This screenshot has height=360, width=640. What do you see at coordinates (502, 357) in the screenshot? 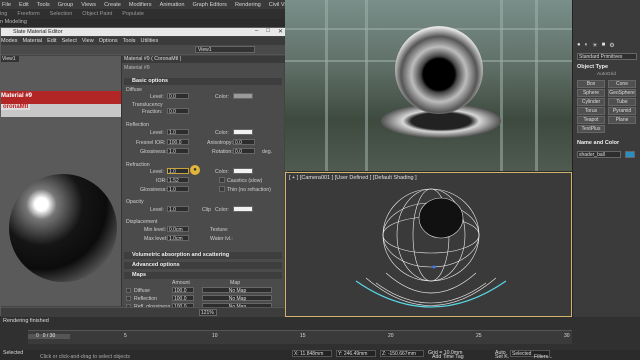
I see `set-key-button: Set K.` at bounding box center [502, 357].